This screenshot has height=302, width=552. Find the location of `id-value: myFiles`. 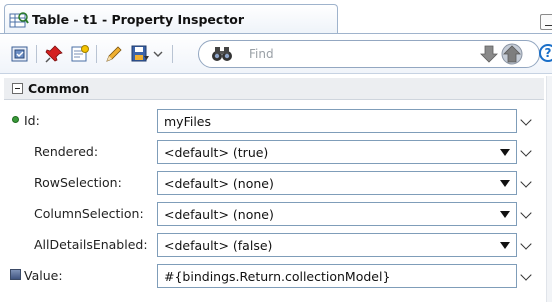

id-value: myFiles is located at coordinates (187, 121).